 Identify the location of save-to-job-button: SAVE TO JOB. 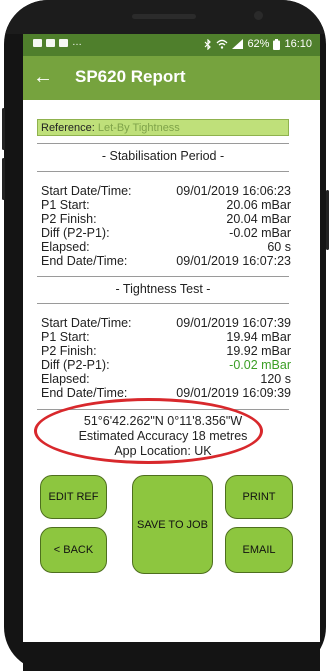
(172, 524).